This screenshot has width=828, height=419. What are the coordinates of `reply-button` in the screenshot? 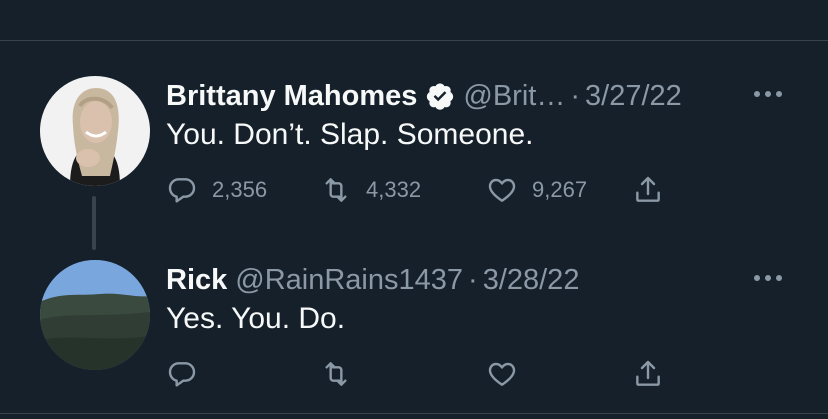 It's located at (182, 374).